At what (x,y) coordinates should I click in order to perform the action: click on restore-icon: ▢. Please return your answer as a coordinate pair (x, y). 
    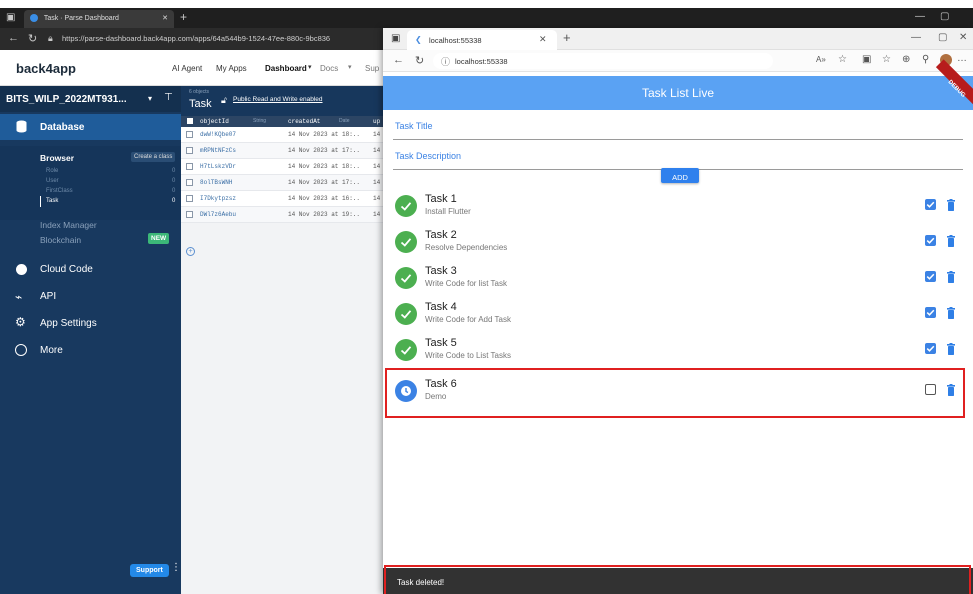
    Looking at the image, I should click on (944, 16).